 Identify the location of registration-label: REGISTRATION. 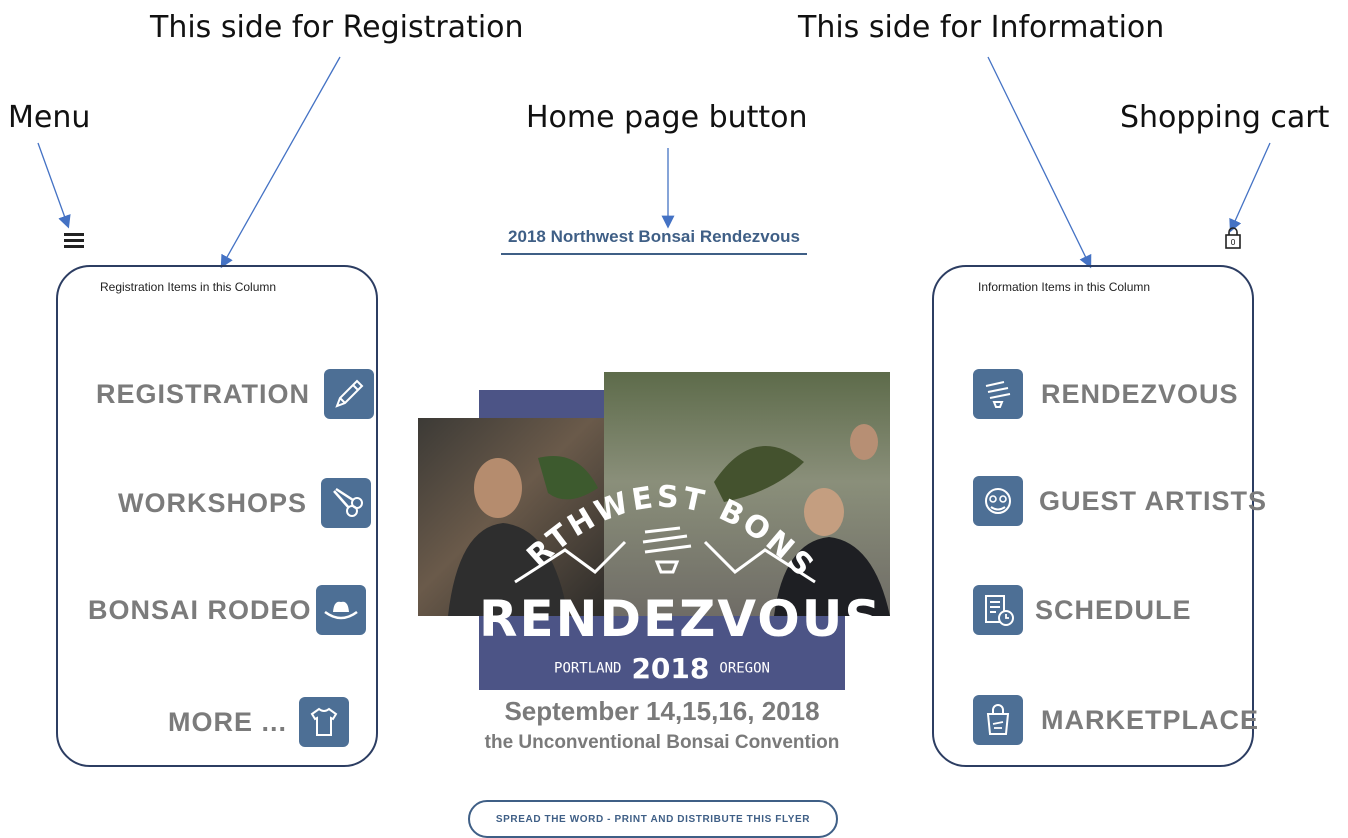
(203, 393).